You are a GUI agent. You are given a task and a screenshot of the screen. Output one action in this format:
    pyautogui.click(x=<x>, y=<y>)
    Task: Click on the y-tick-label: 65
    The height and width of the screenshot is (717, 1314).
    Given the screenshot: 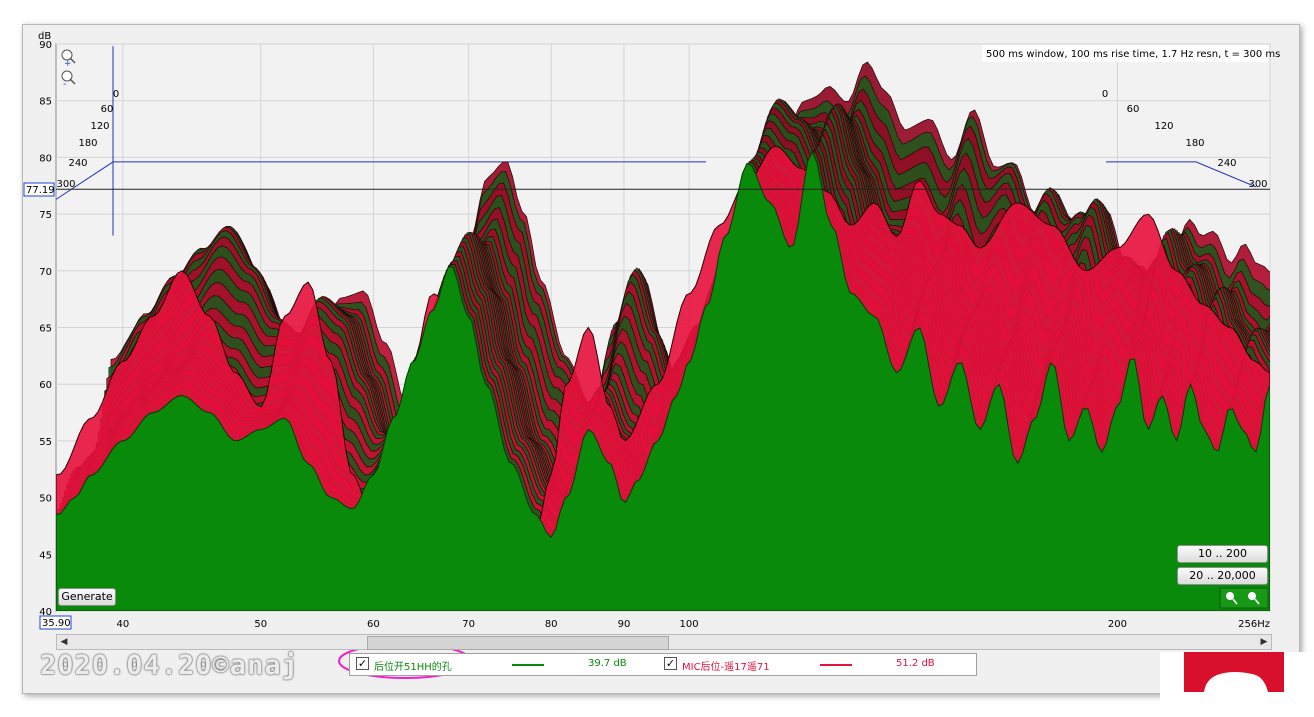 What is the action you would take?
    pyautogui.click(x=45, y=329)
    